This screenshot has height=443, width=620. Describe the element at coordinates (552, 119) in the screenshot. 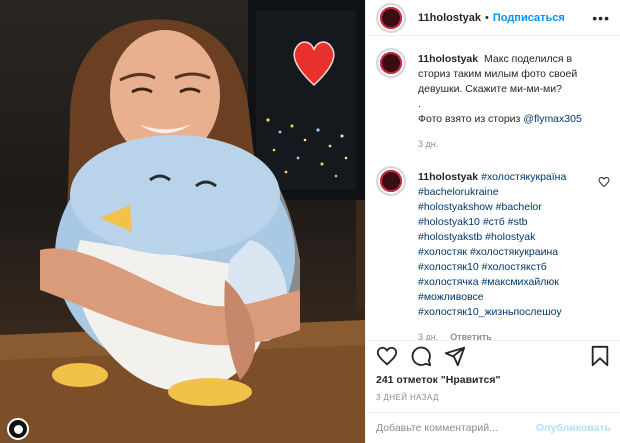

I see `user-mention-link: @flymax305` at that location.